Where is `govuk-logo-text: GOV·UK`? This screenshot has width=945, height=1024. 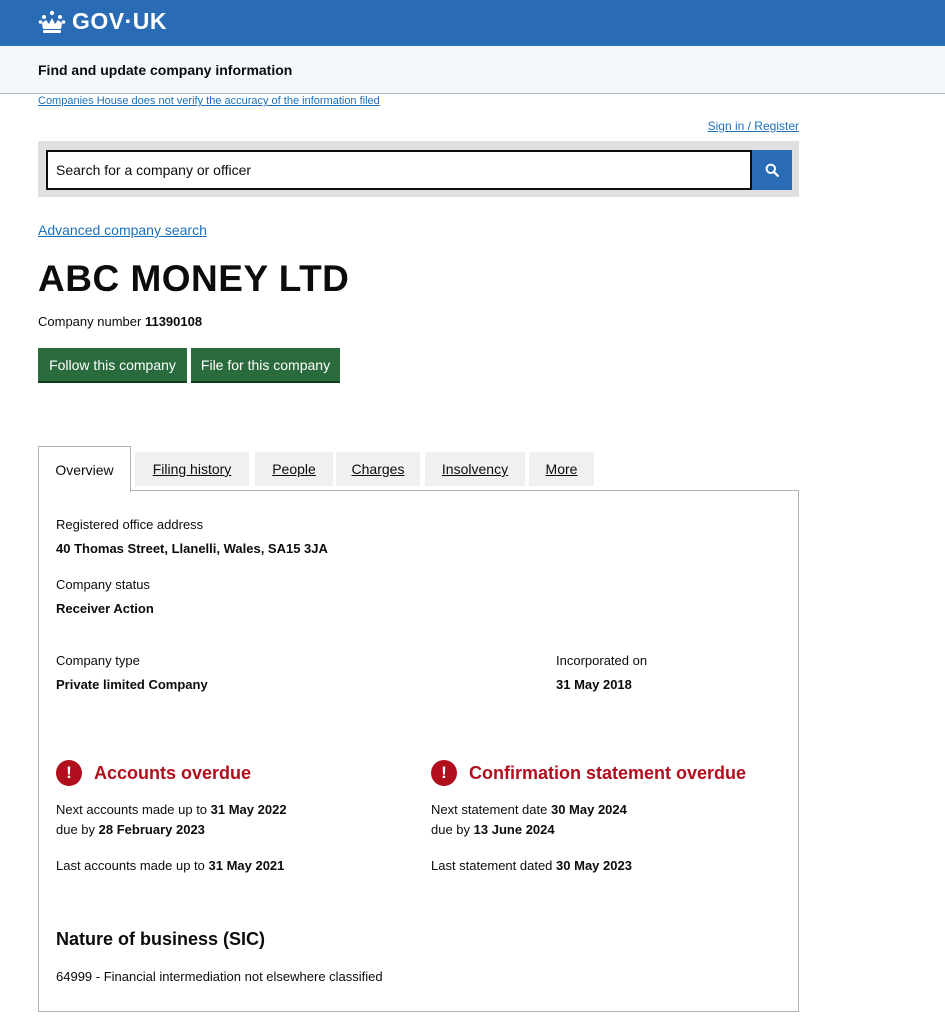
govuk-logo-text: GOV·UK is located at coordinates (119, 21).